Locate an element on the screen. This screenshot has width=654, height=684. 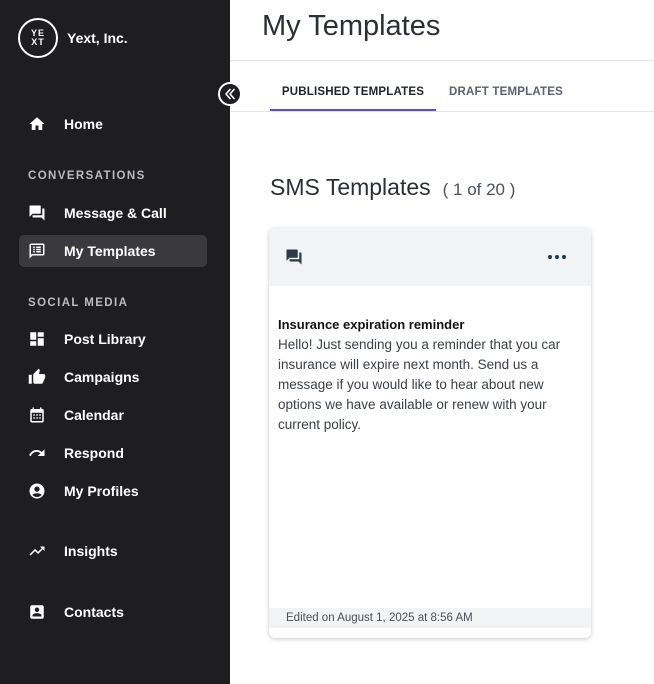
tab-draft-templates: DRAFT TEMPLATES is located at coordinates (506, 95).